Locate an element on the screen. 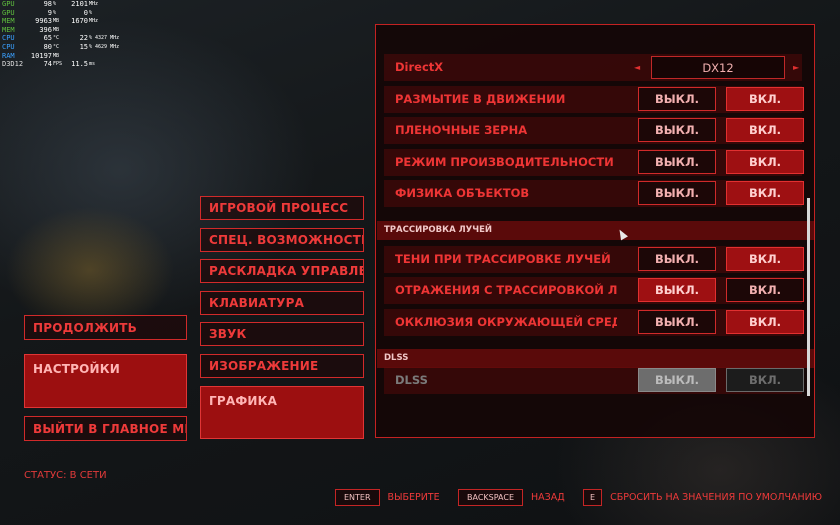 The width and height of the screenshot is (840, 525). enter-key: ENTER is located at coordinates (357, 497).